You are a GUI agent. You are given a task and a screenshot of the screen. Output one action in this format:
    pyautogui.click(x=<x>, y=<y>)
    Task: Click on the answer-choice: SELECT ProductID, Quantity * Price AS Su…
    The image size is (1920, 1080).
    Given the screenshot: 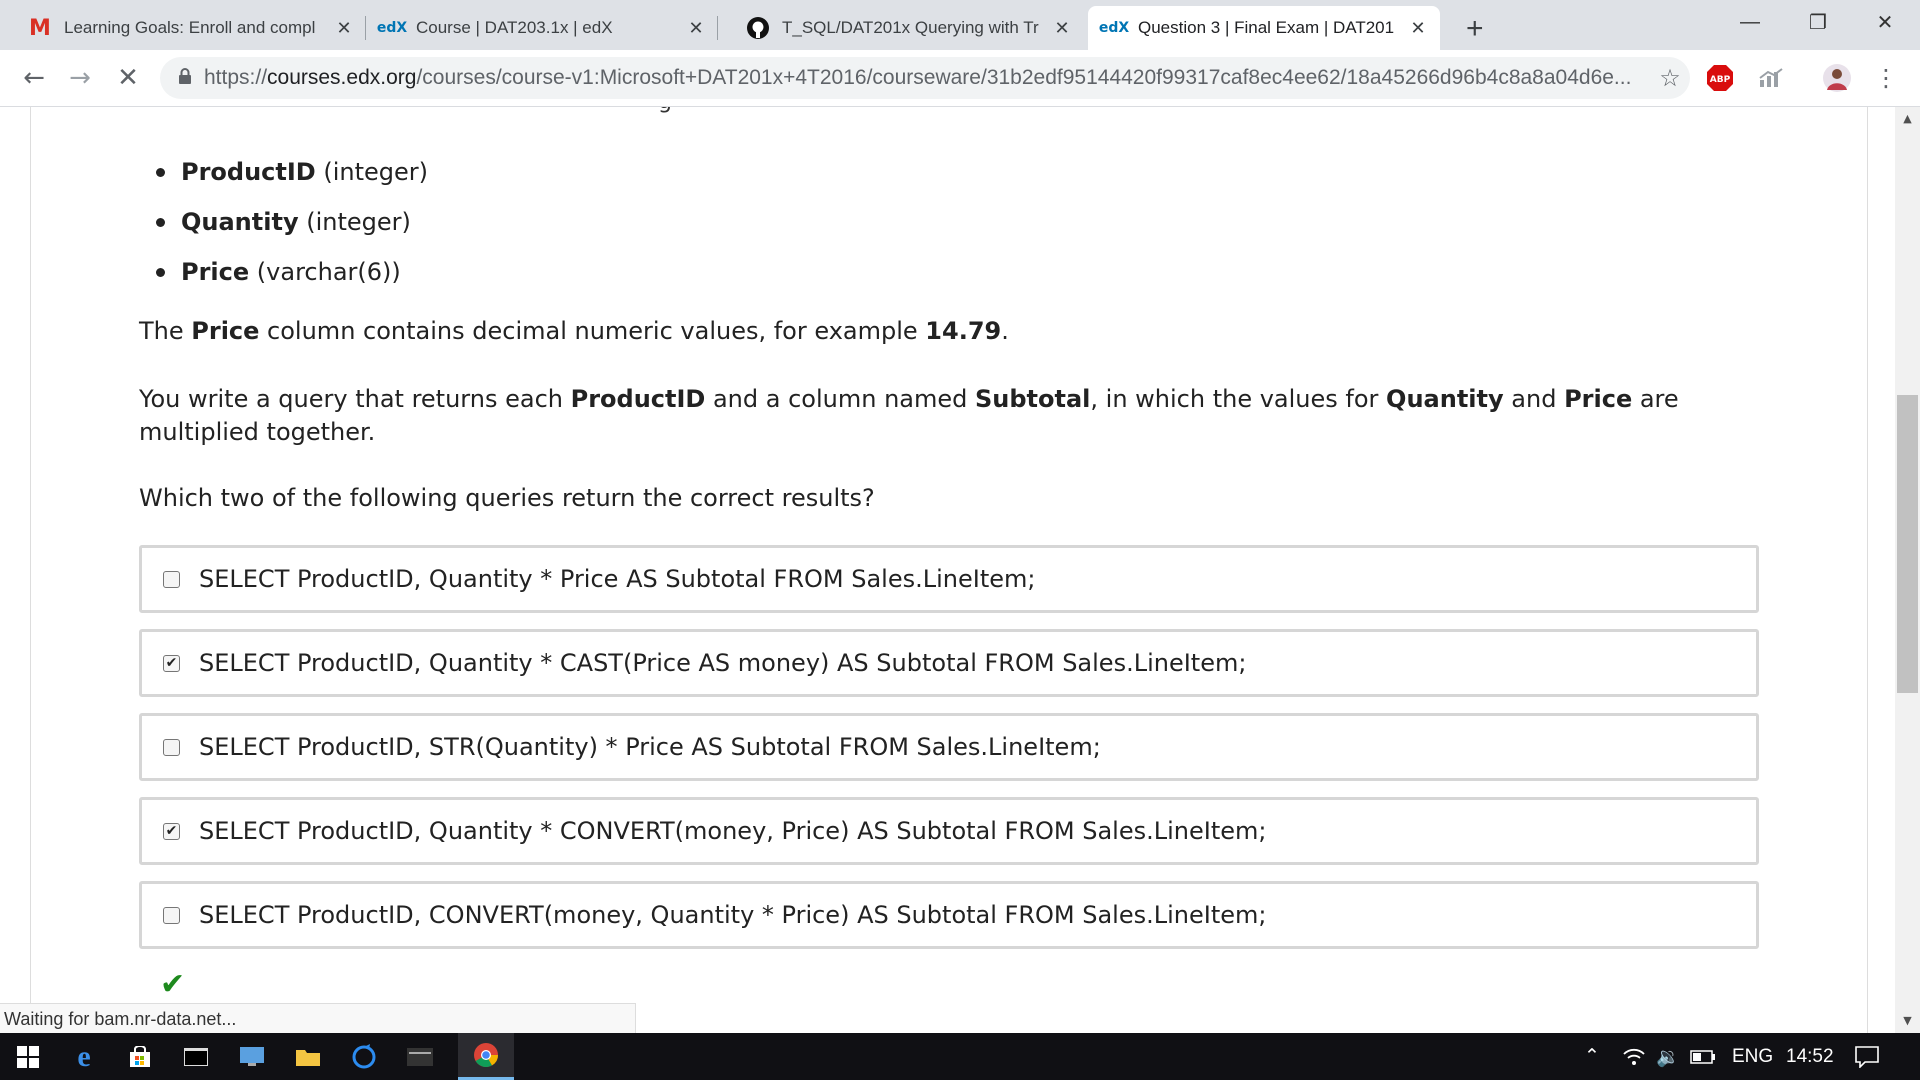 What is the action you would take?
    pyautogui.click(x=949, y=579)
    